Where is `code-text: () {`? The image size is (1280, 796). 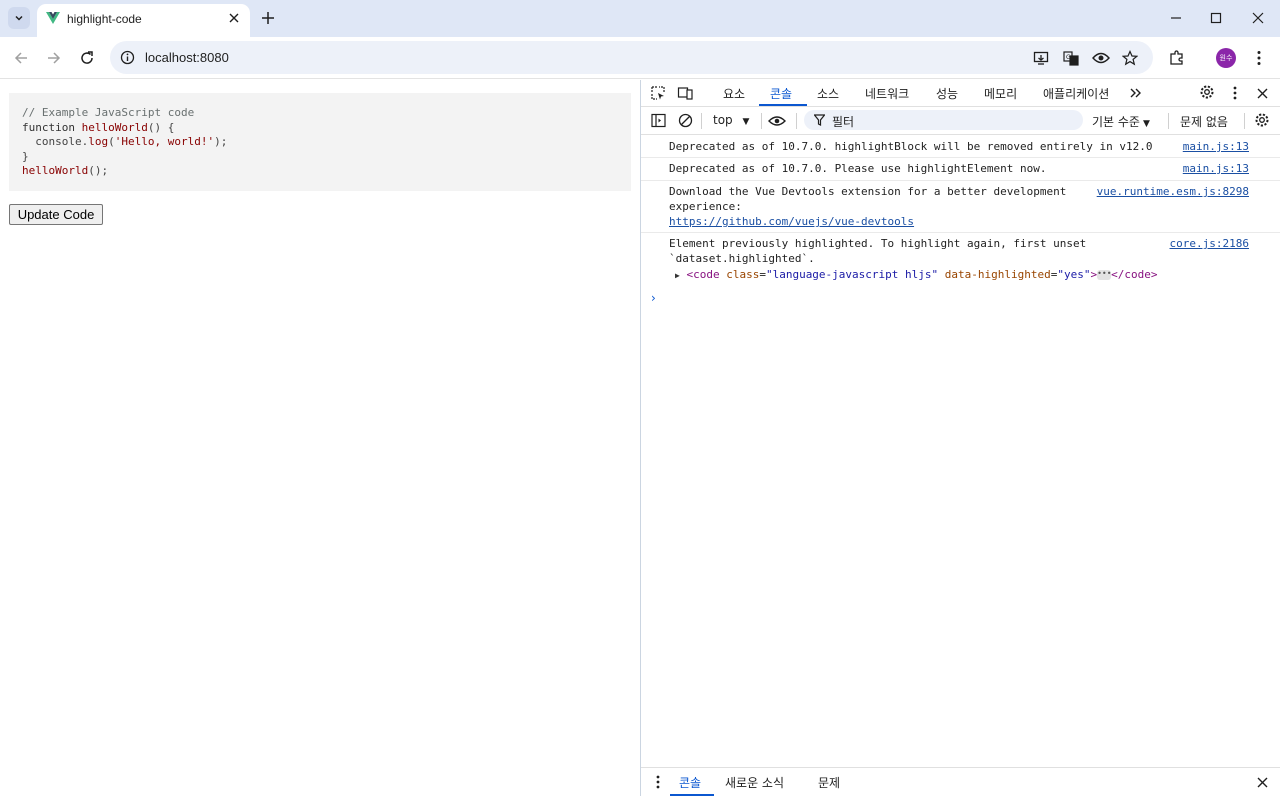
code-text: () { is located at coordinates (161, 127).